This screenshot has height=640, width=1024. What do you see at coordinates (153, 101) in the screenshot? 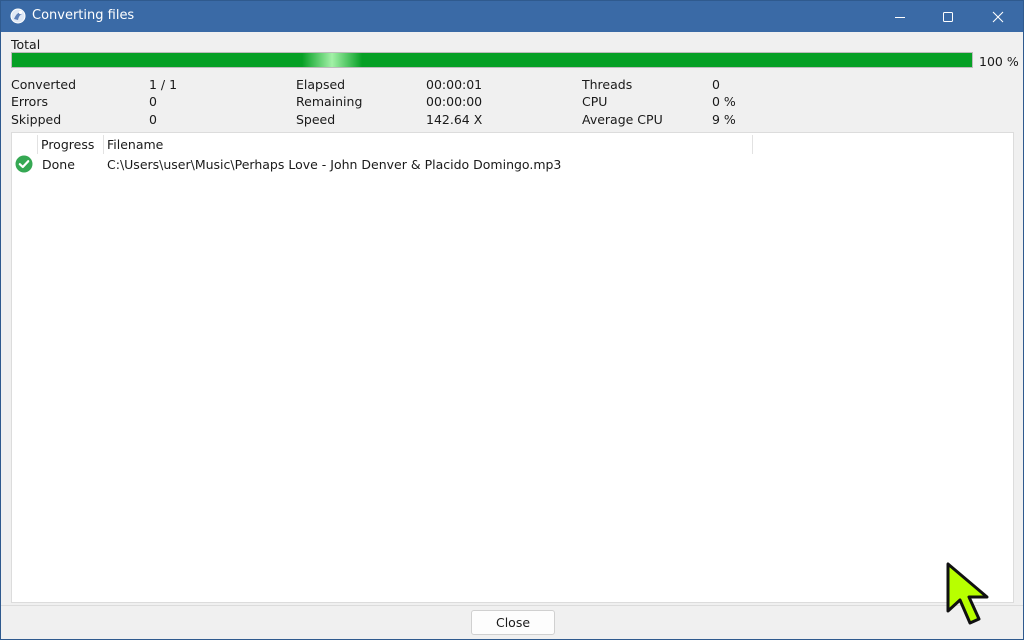
I see `errors-value: 0` at bounding box center [153, 101].